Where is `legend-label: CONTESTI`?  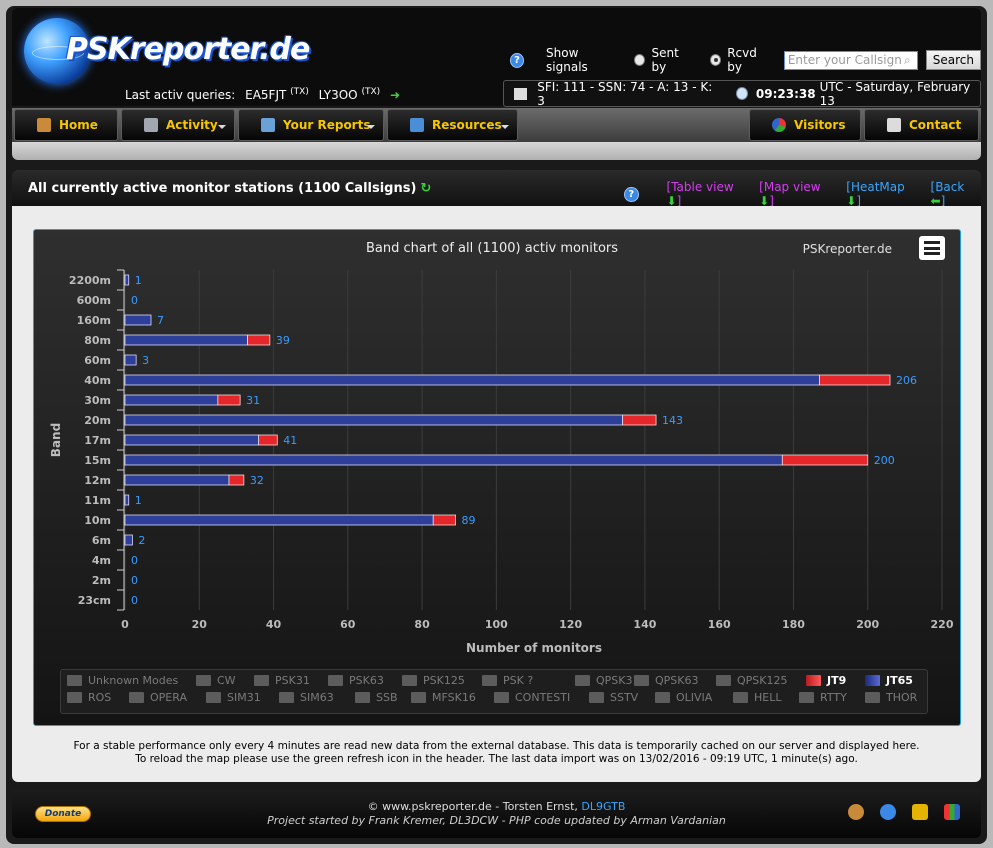 legend-label: CONTESTI is located at coordinates (543, 697).